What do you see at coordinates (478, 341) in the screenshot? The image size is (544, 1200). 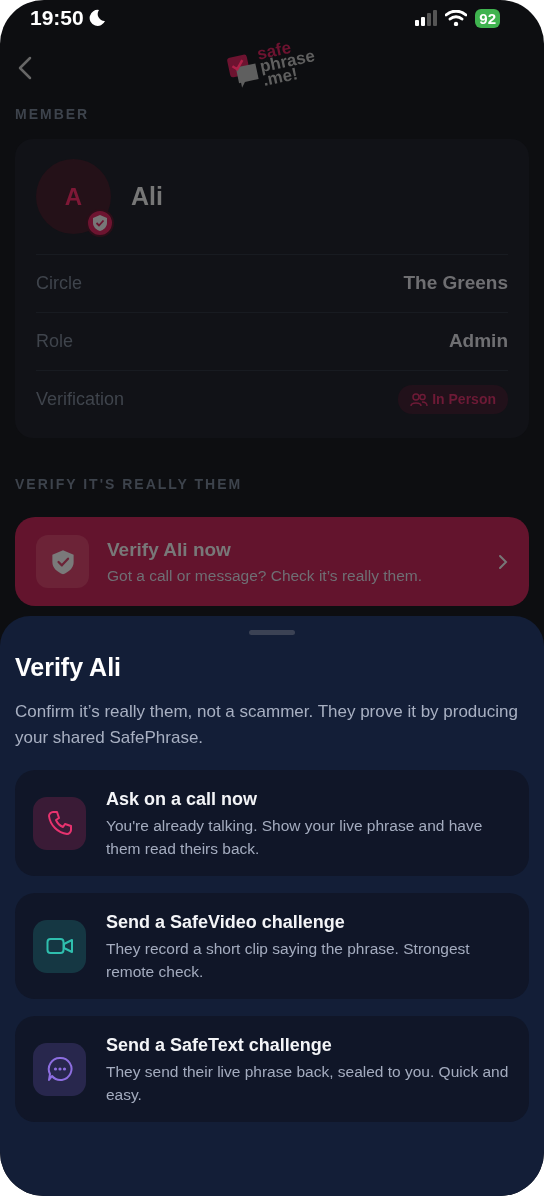 I see `field-value: Admin` at bounding box center [478, 341].